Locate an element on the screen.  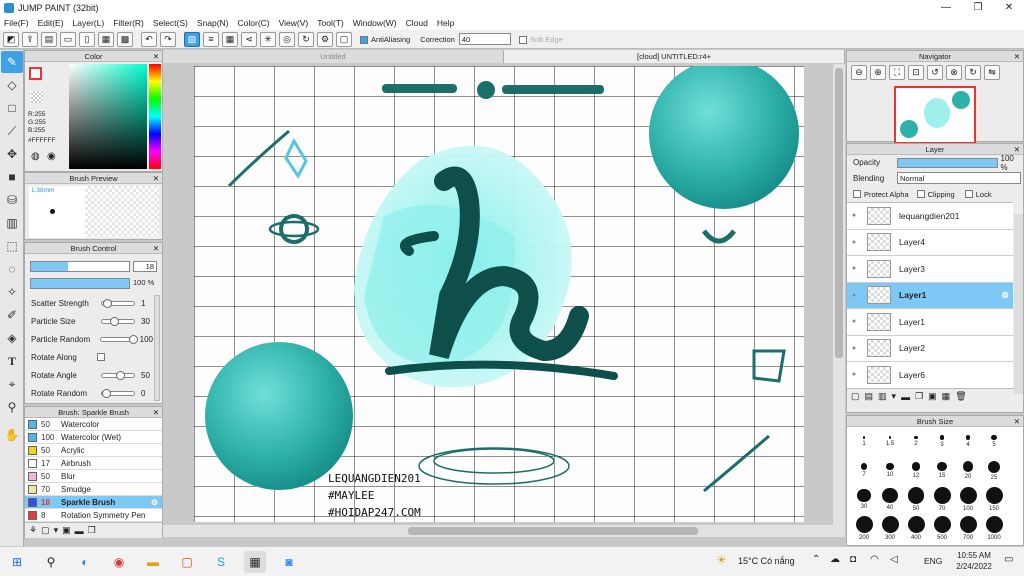
tray-volume-icon: ◁ is located at coordinates (894, 559).